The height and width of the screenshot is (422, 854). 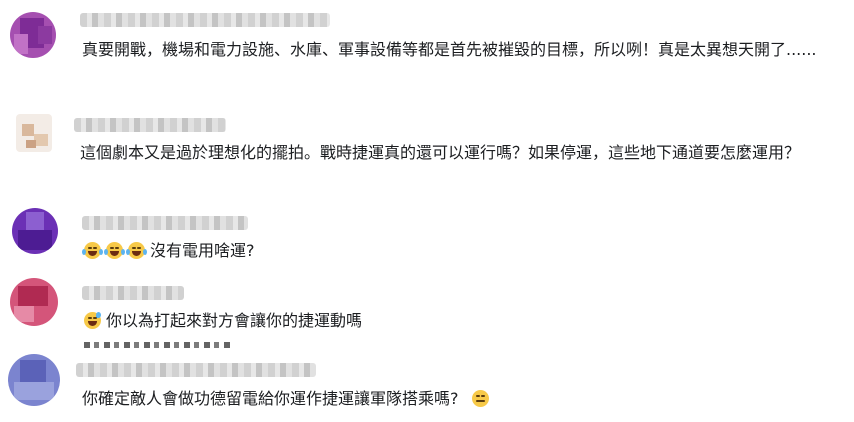 What do you see at coordinates (92, 320) in the screenshot?
I see `grinning-sweat-icon` at bounding box center [92, 320].